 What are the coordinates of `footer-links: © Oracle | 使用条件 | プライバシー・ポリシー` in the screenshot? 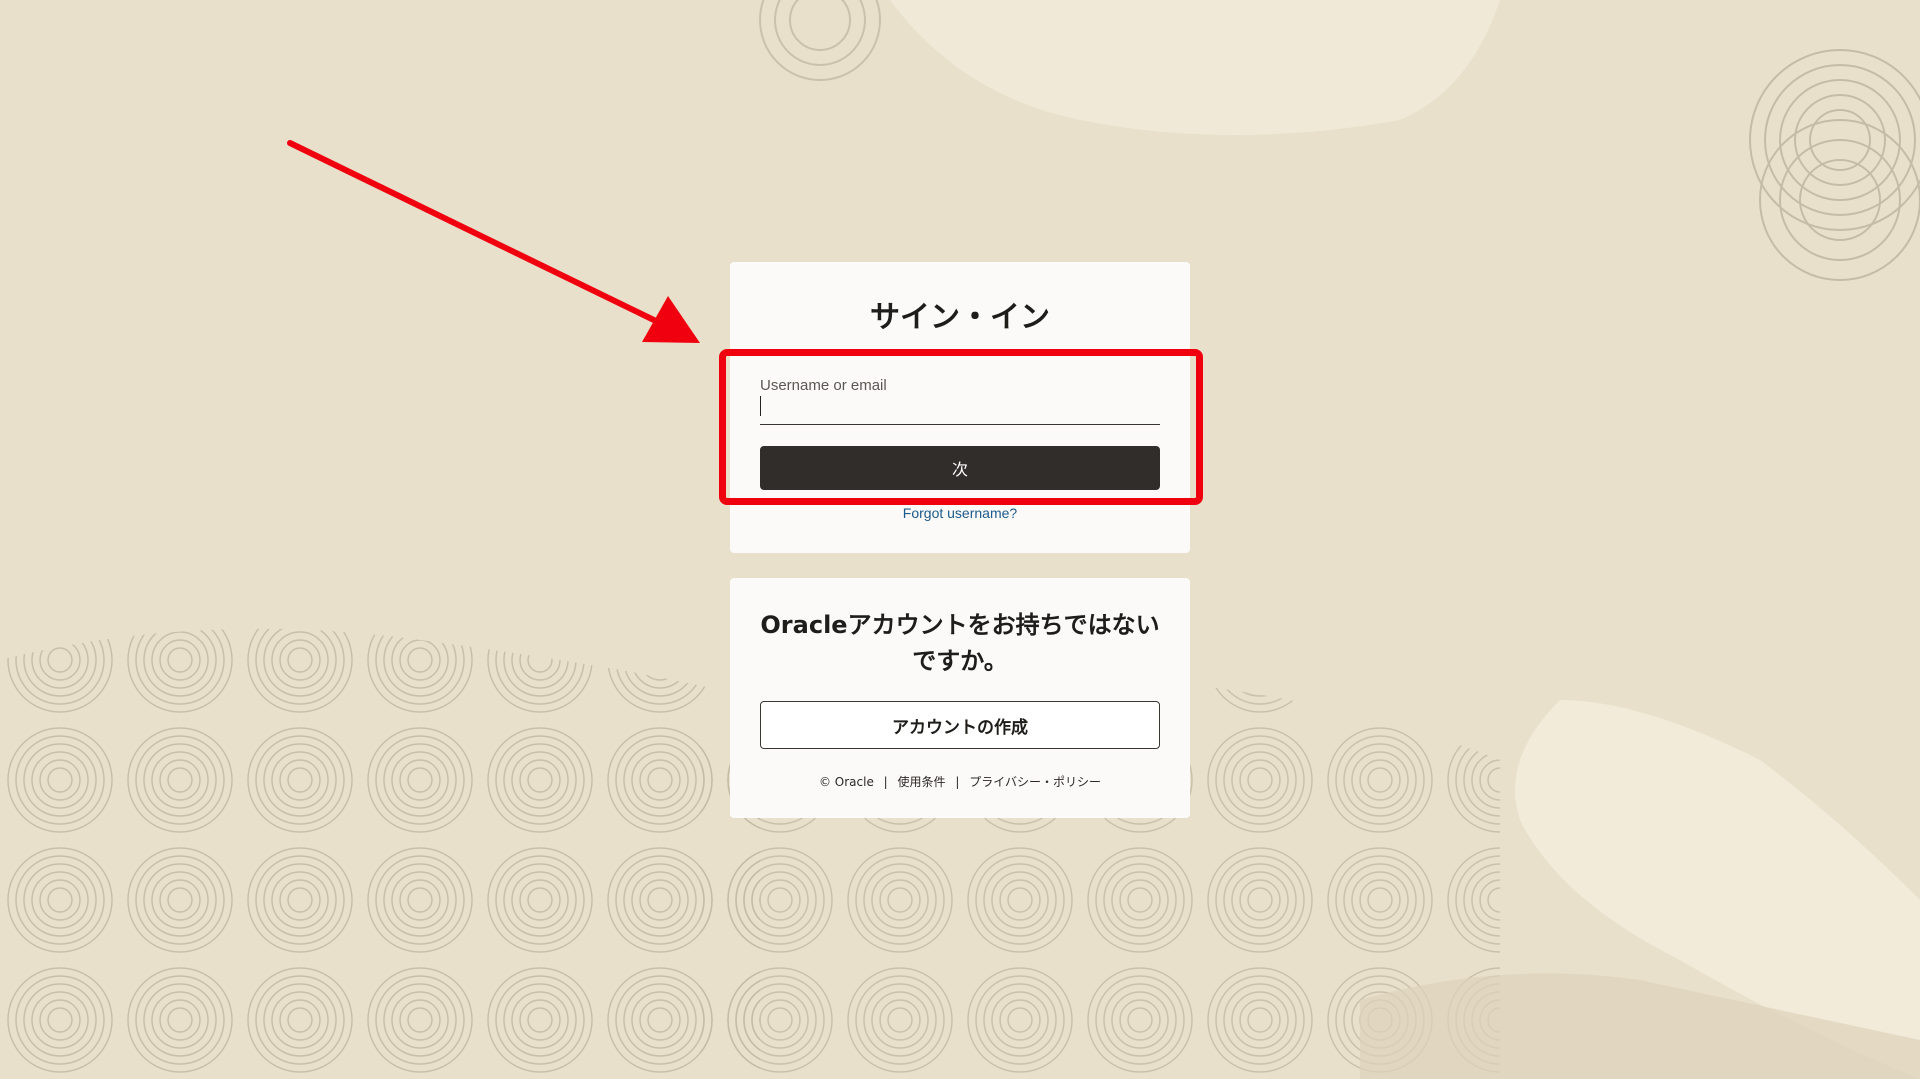 It's located at (960, 781).